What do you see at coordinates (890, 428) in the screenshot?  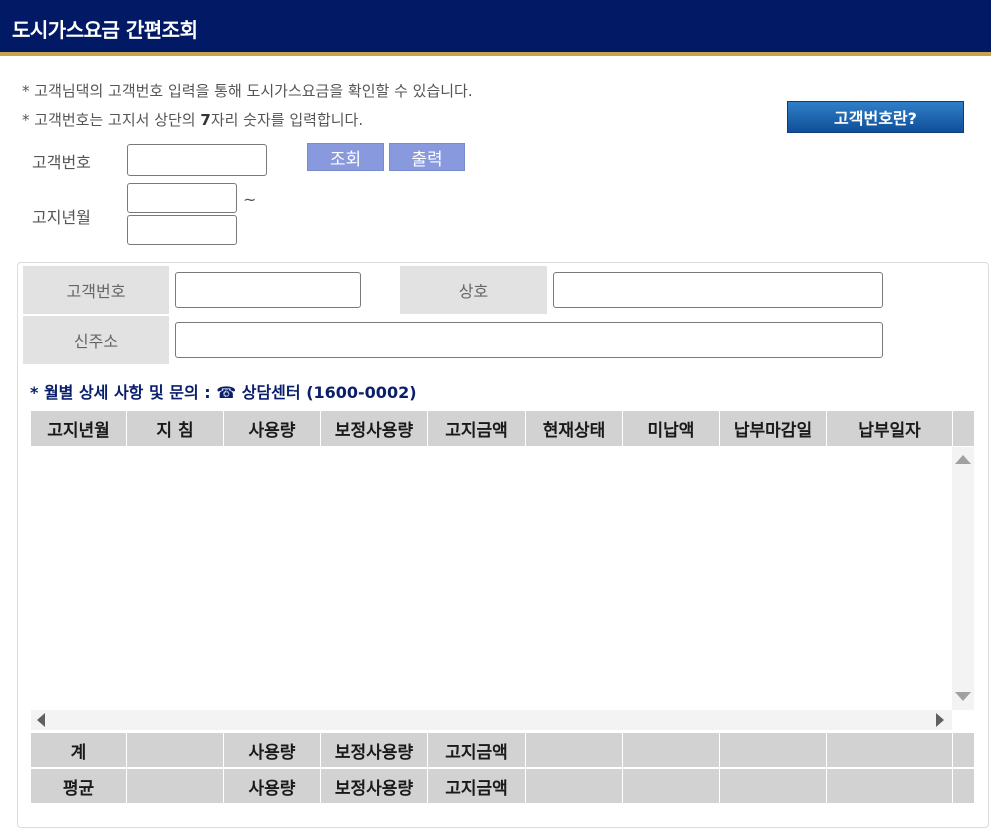 I see `header-cell: 납부일자` at bounding box center [890, 428].